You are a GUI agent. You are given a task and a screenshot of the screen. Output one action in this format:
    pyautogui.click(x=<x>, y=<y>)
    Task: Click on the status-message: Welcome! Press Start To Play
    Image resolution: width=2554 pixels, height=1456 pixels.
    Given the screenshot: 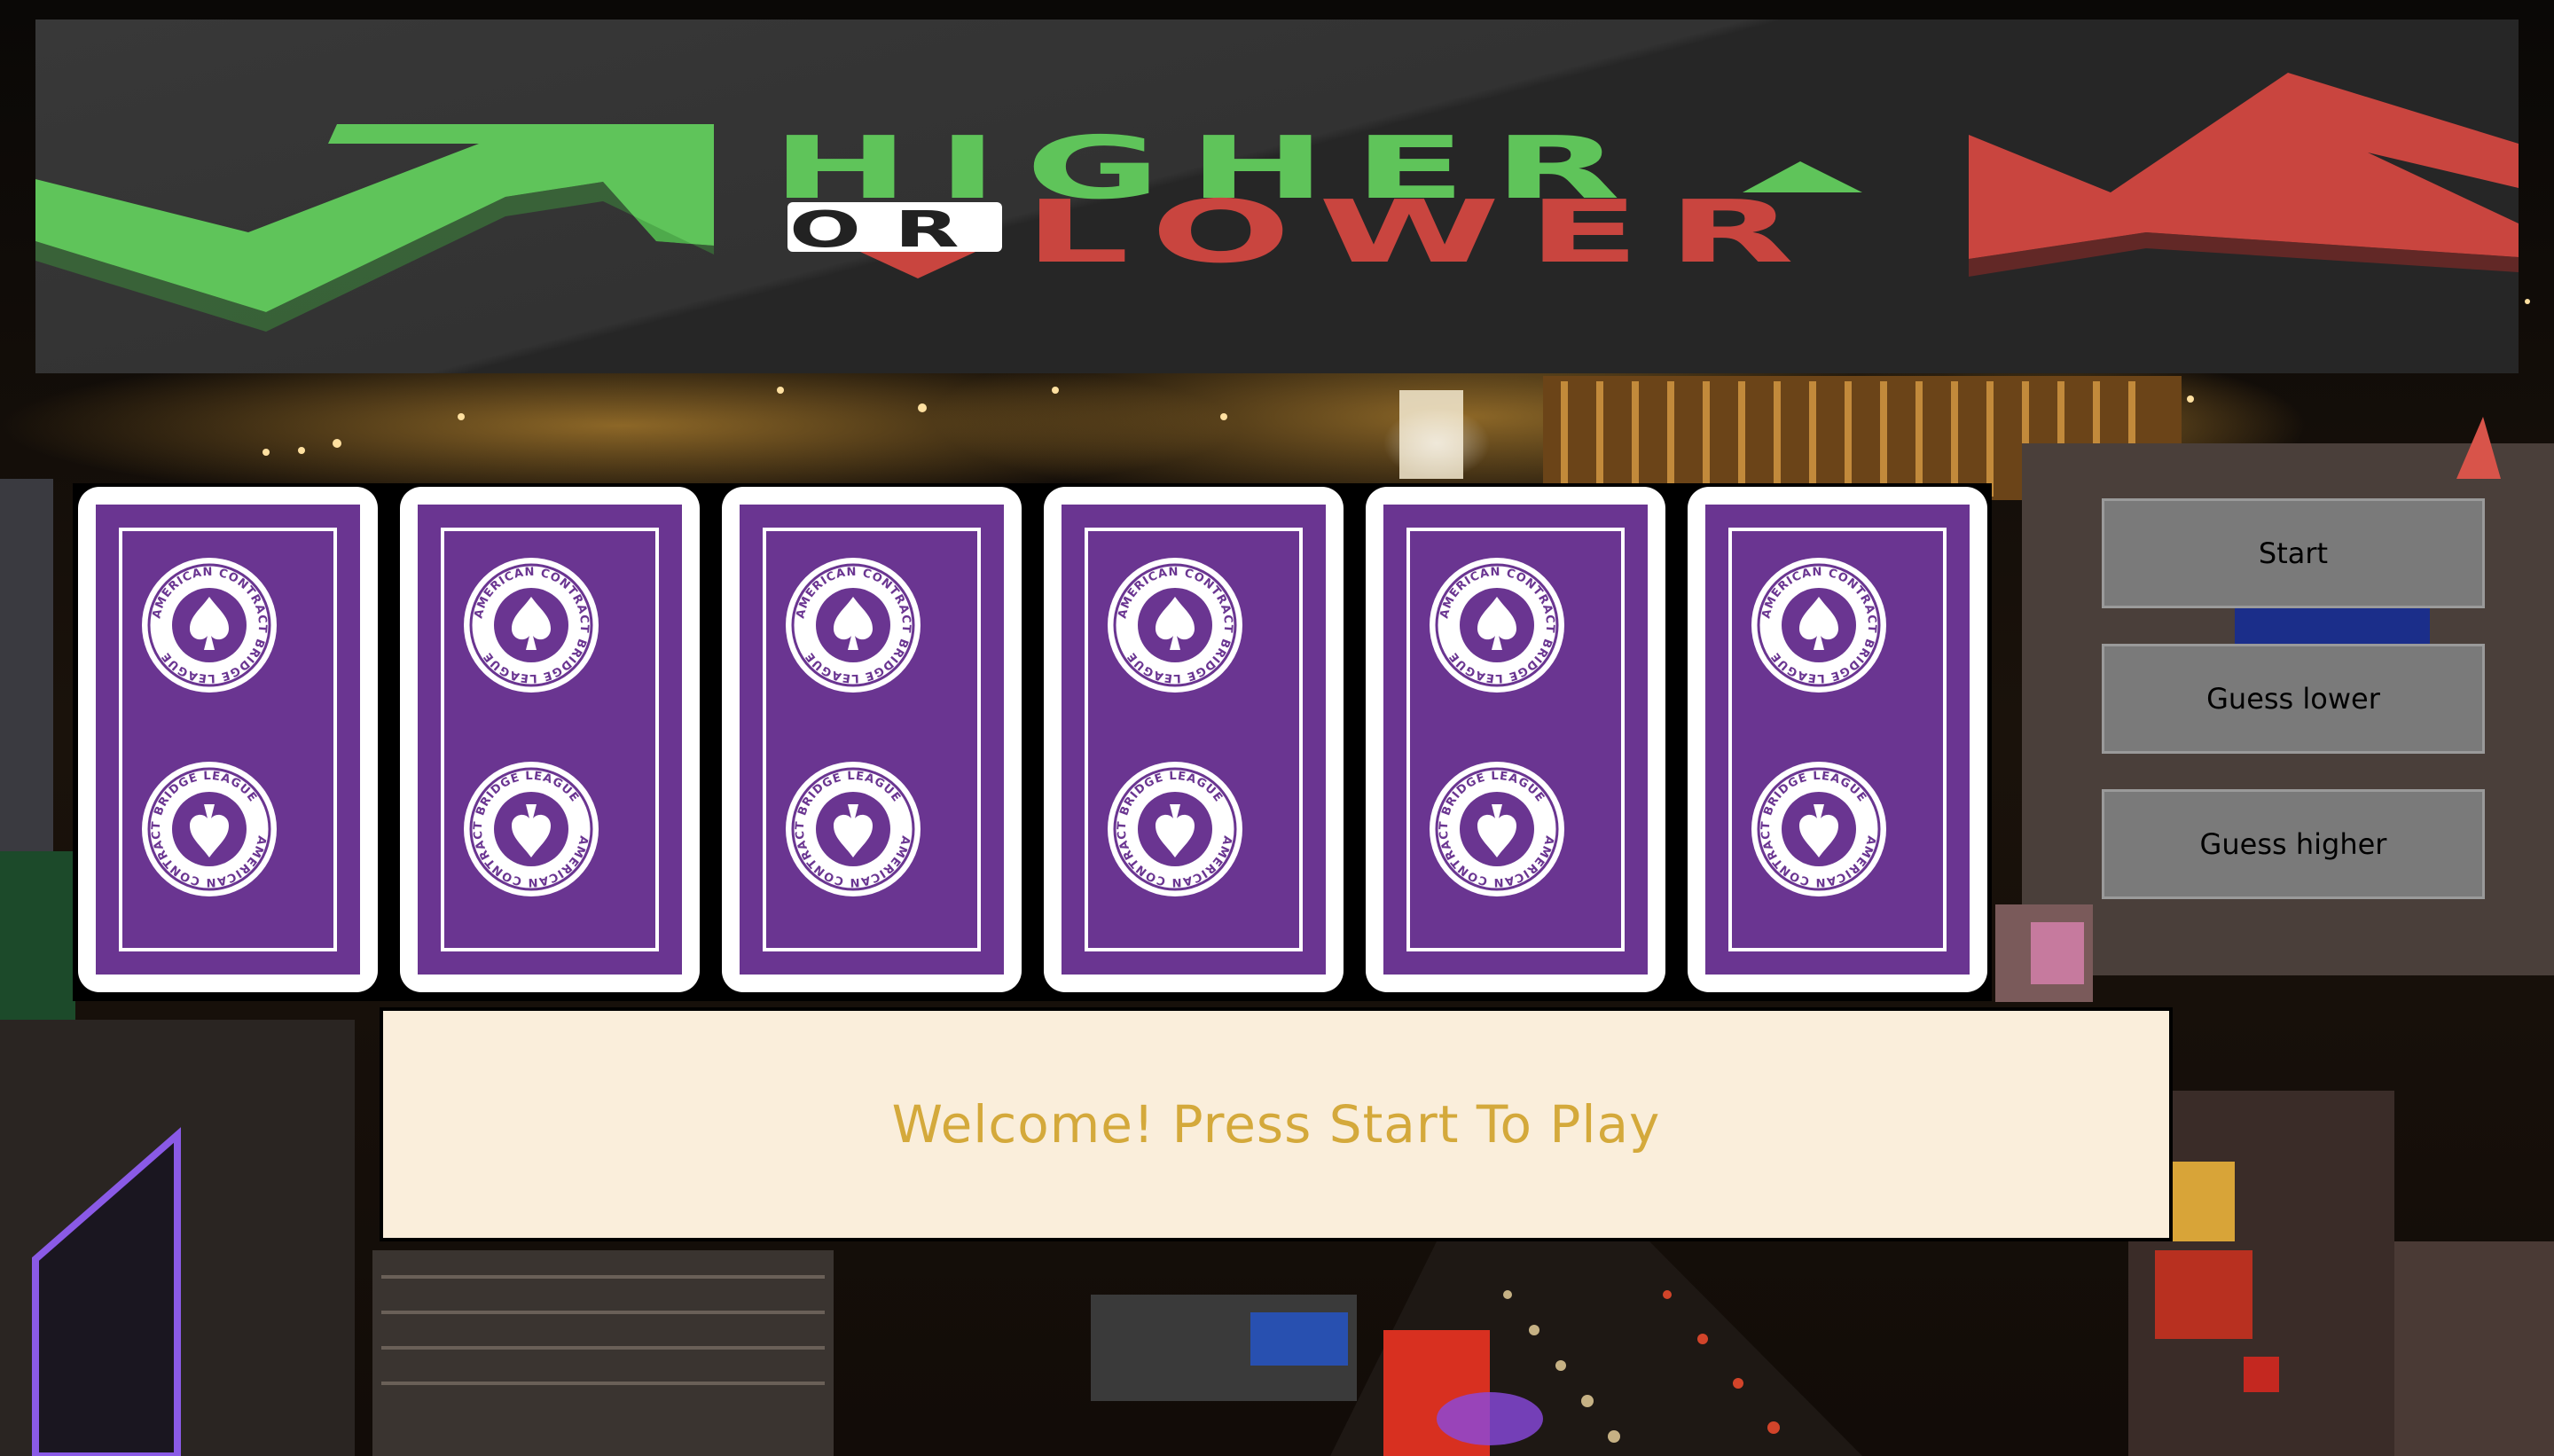 What is the action you would take?
    pyautogui.click(x=1276, y=1124)
    